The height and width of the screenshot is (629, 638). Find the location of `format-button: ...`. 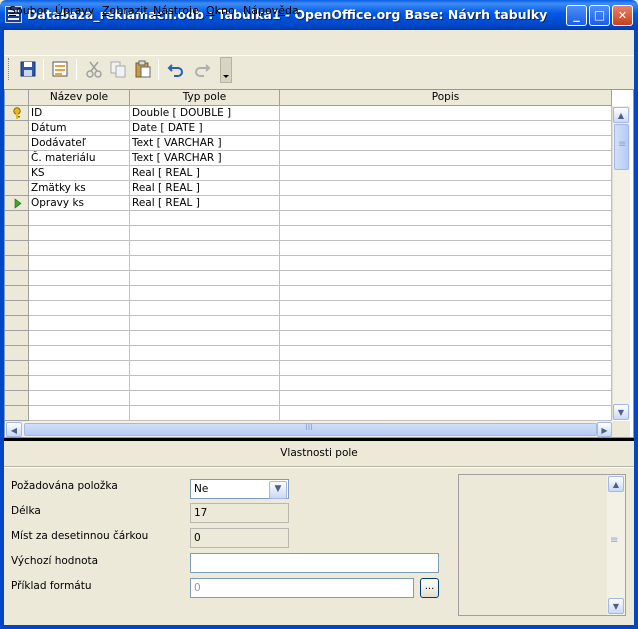

format-button: ... is located at coordinates (429, 588).